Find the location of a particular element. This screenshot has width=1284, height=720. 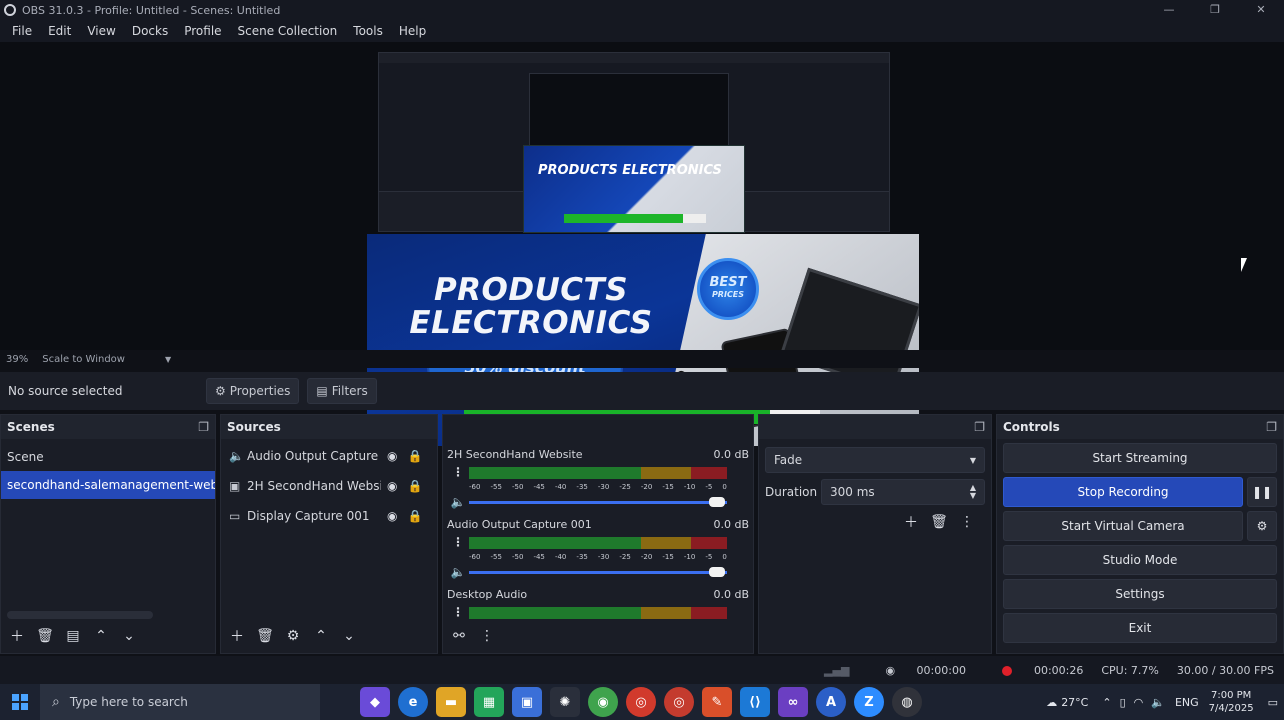

start-streaming-button: Start Streaming is located at coordinates (1140, 458).